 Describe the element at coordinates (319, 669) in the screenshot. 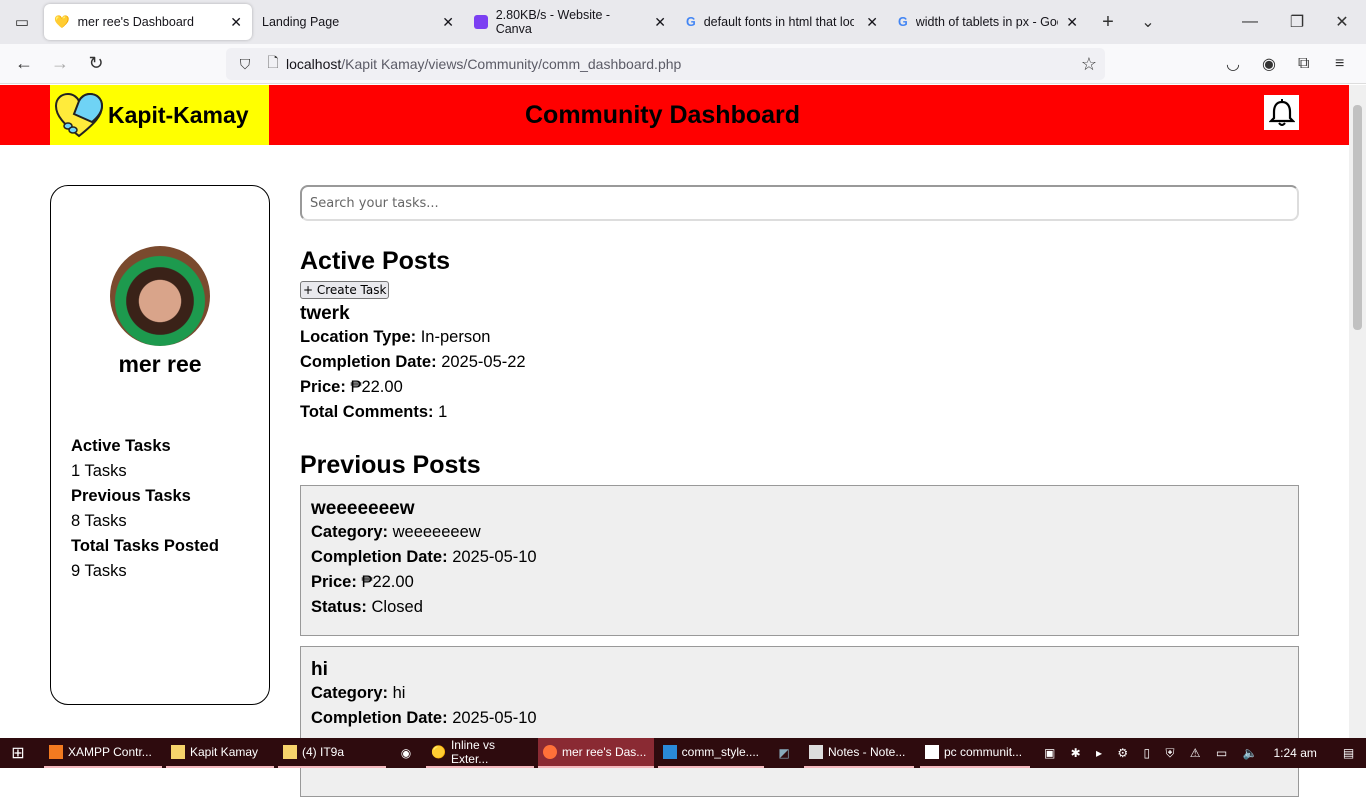

I see `post-title: hi` at that location.